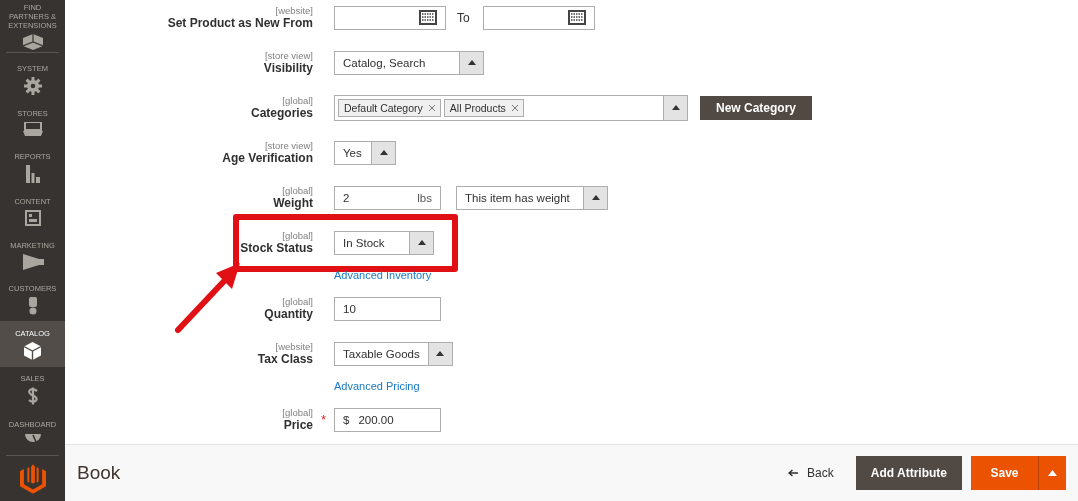 This screenshot has width=1078, height=501. Describe the element at coordinates (32, 85) in the screenshot. I see `settings-icon` at that location.